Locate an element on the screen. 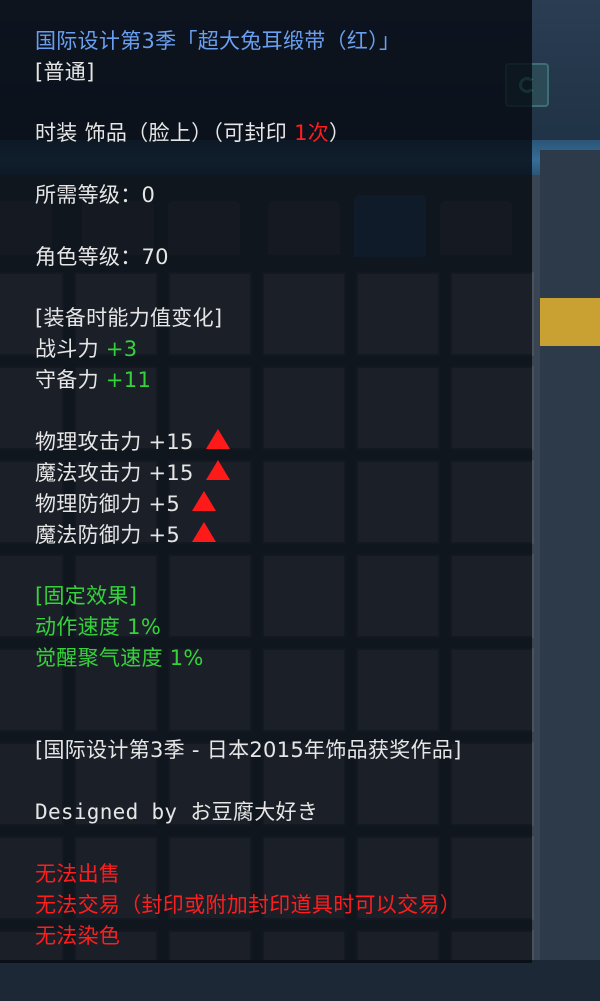  stat-attribute-label: 魔法防御力 +5 is located at coordinates (108, 535).